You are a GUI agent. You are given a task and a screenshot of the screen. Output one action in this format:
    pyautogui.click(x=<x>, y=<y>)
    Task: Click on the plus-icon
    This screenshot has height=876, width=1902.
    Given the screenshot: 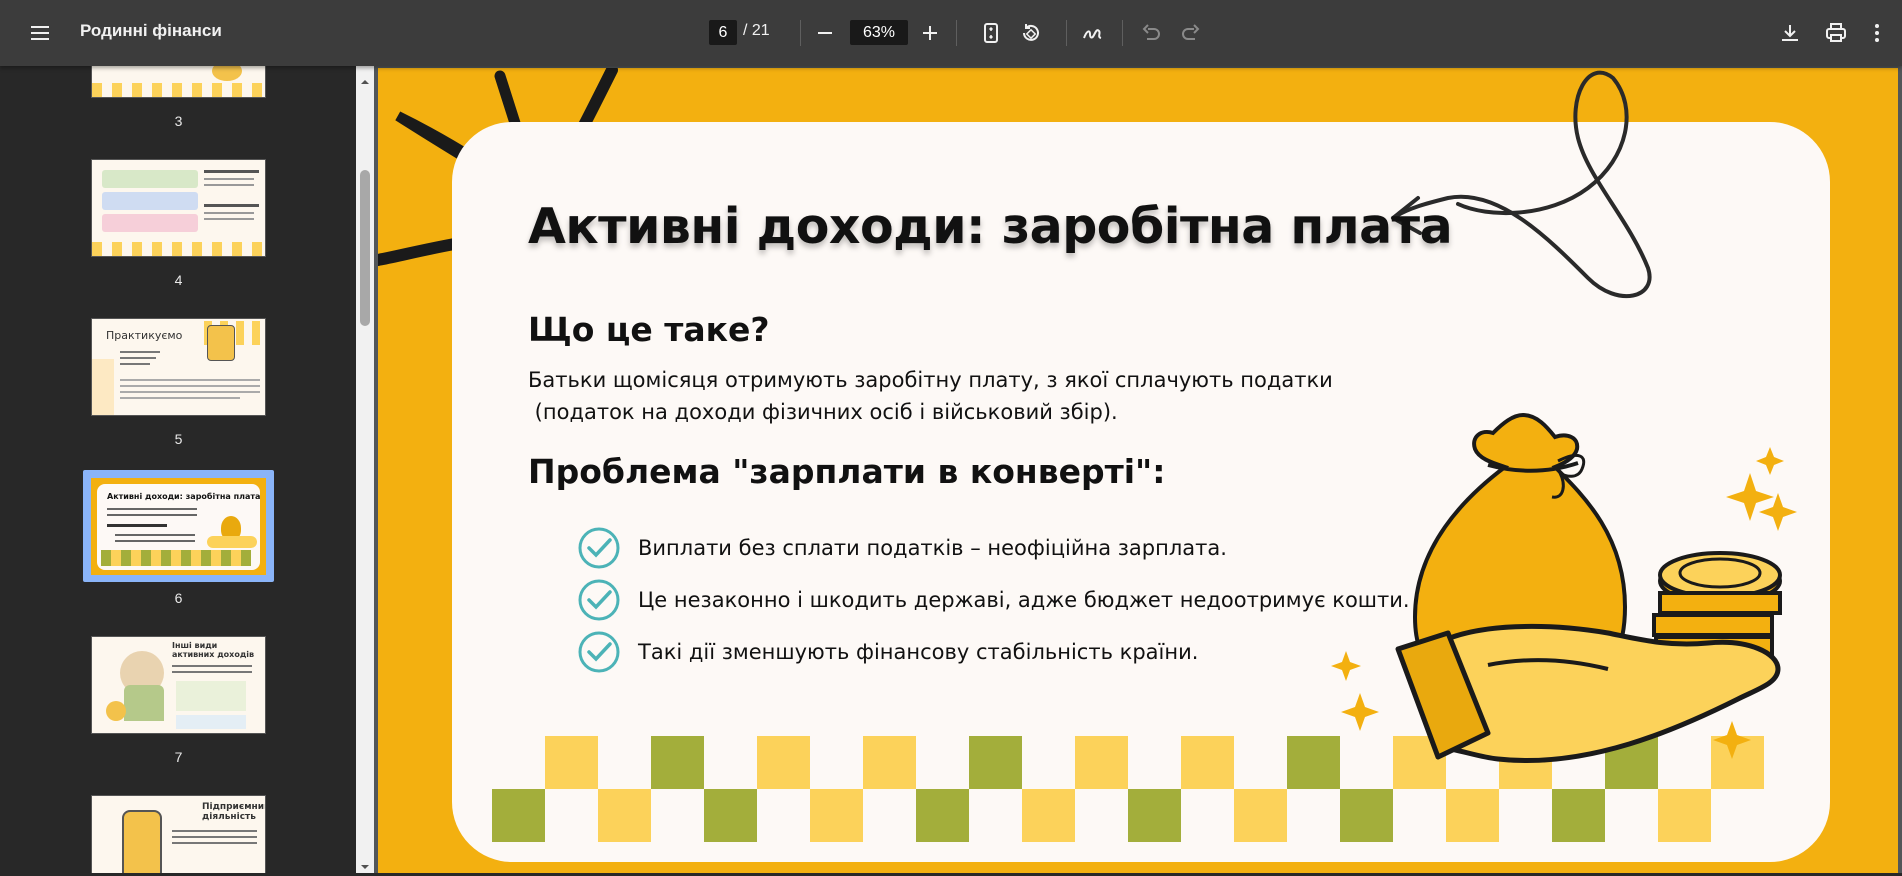 What is the action you would take?
    pyautogui.click(x=930, y=33)
    